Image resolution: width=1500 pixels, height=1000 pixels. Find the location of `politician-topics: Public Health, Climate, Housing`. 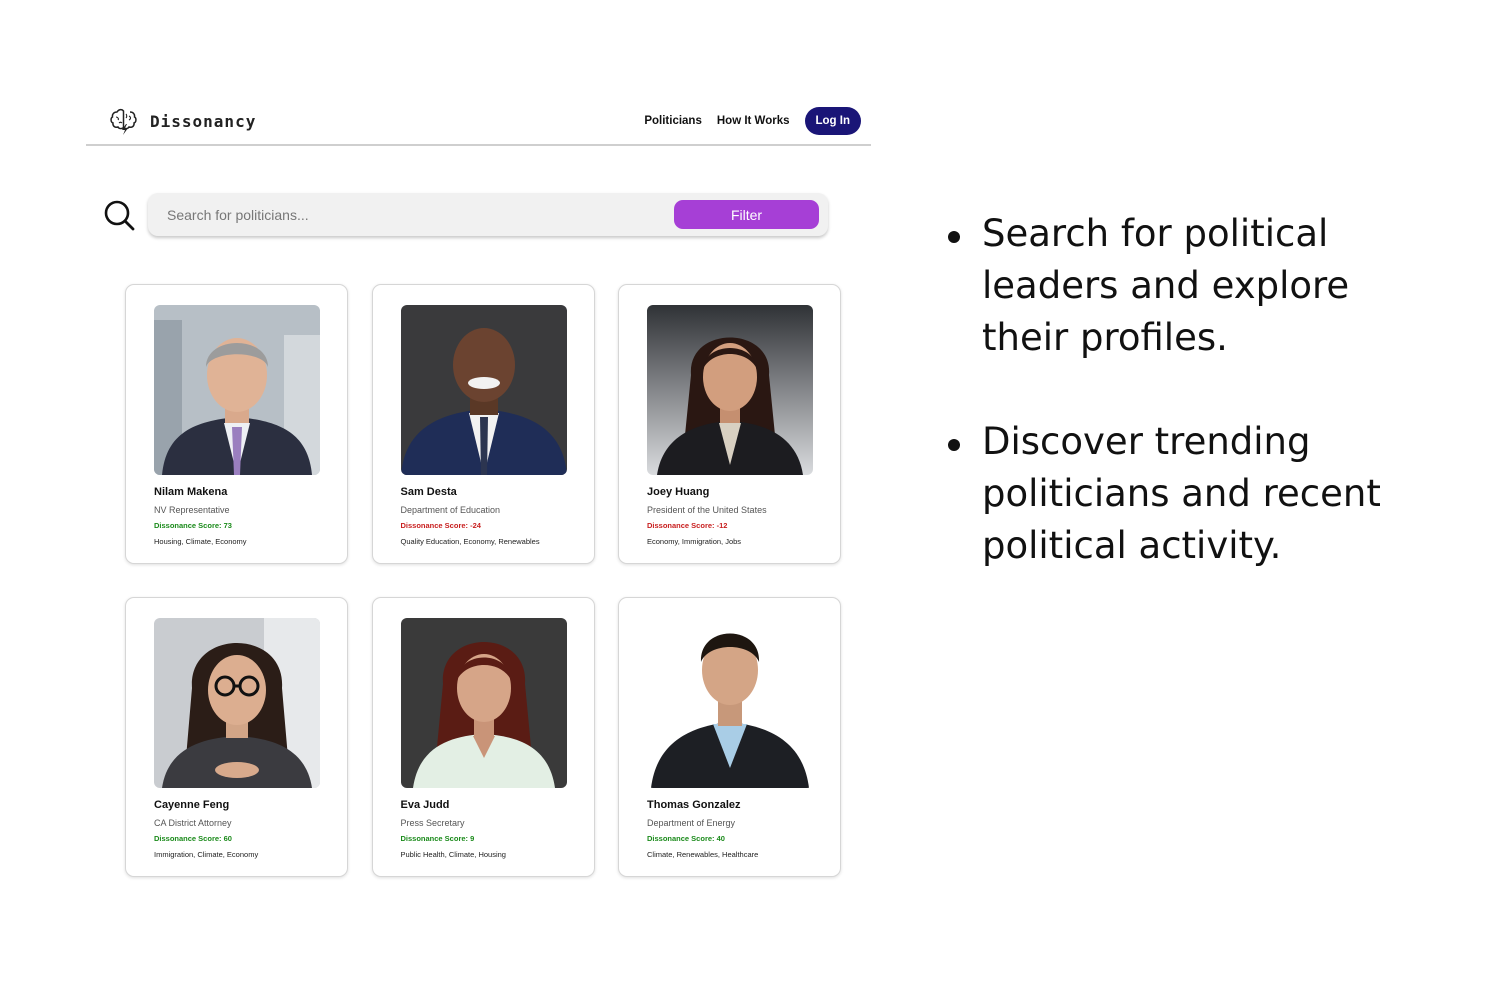

politician-topics: Public Health, Climate, Housing is located at coordinates (453, 854).